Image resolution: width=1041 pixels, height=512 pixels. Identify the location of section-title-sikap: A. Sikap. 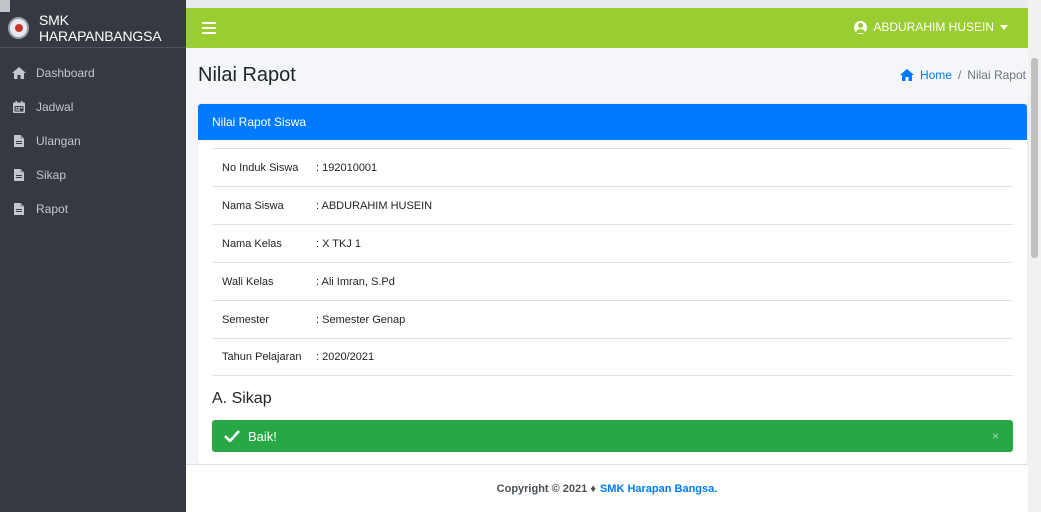
(242, 398).